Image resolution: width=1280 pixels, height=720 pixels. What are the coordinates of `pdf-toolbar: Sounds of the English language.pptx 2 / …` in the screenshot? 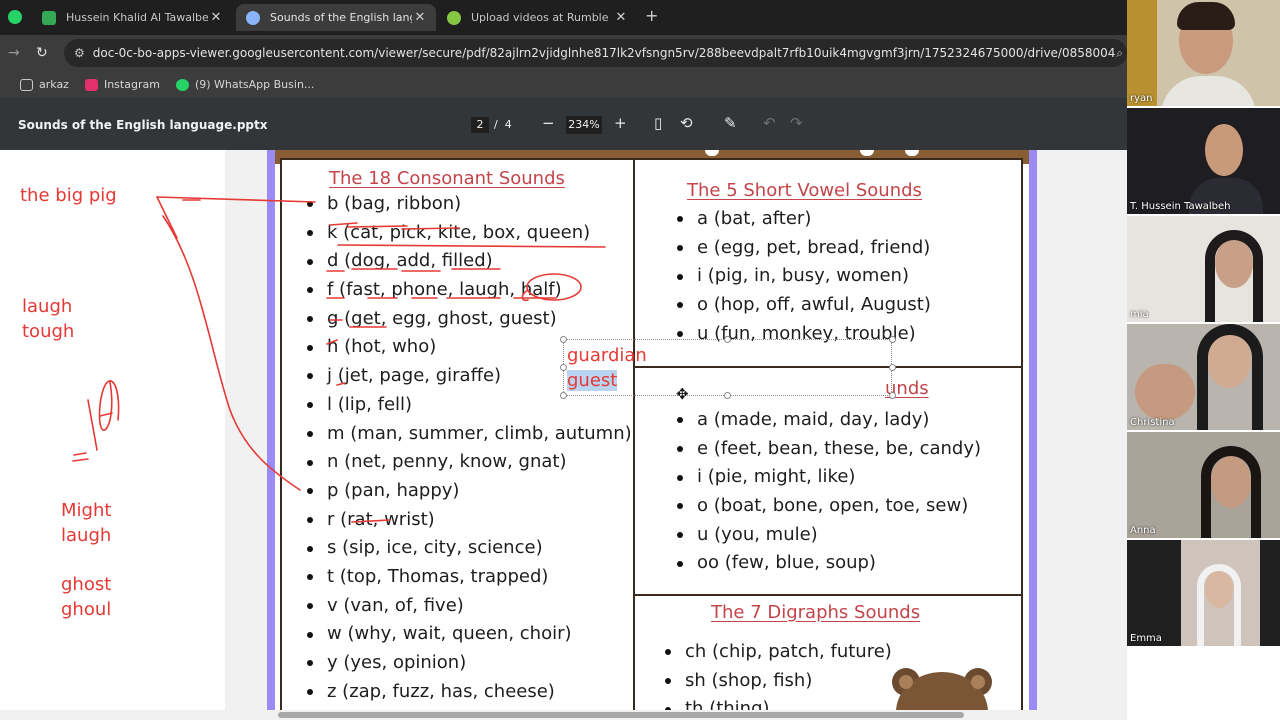 It's located at (563, 124).